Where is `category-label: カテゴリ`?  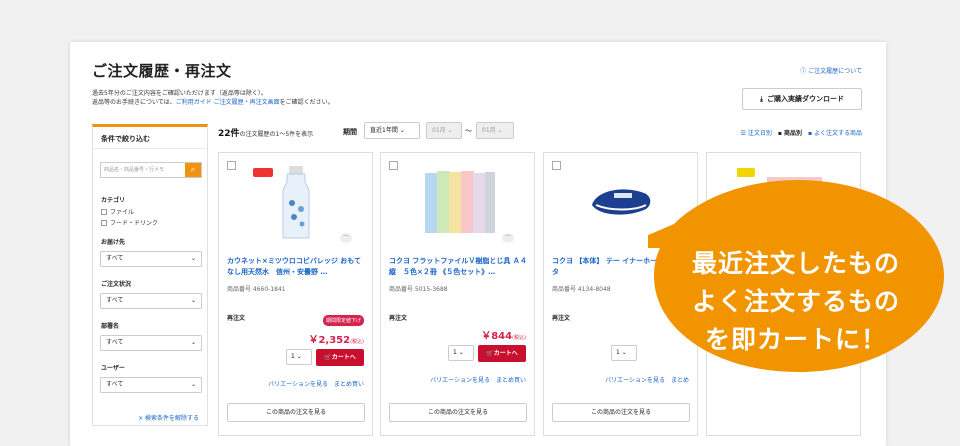
category-label: カテゴリ is located at coordinates (113, 200).